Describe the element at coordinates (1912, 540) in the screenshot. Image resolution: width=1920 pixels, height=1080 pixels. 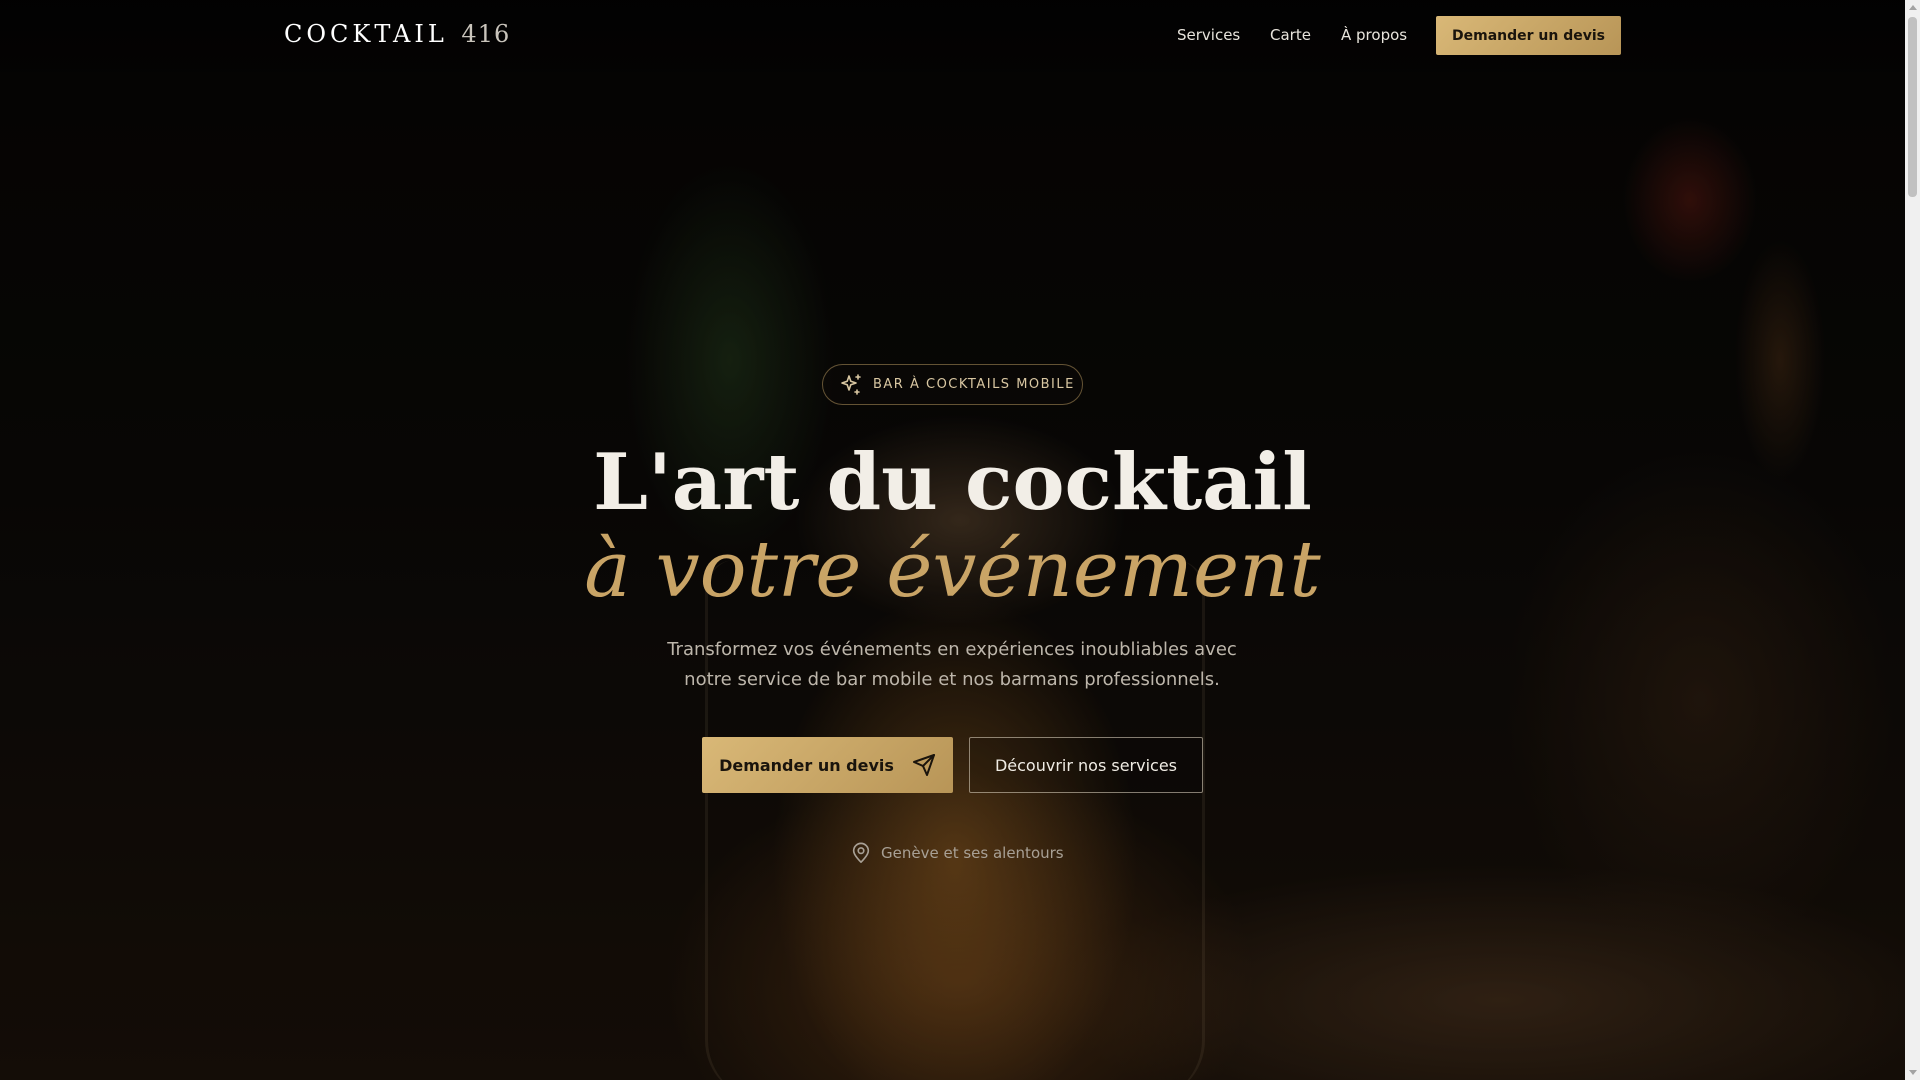
I see `vertical-scrollbar` at that location.